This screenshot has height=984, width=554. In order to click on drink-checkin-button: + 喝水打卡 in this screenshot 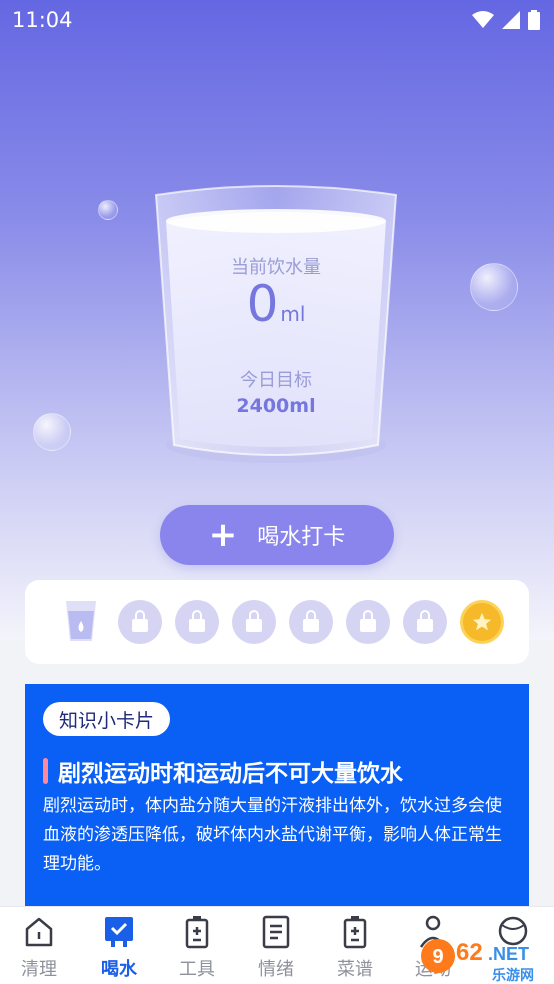, I will do `click(277, 535)`.